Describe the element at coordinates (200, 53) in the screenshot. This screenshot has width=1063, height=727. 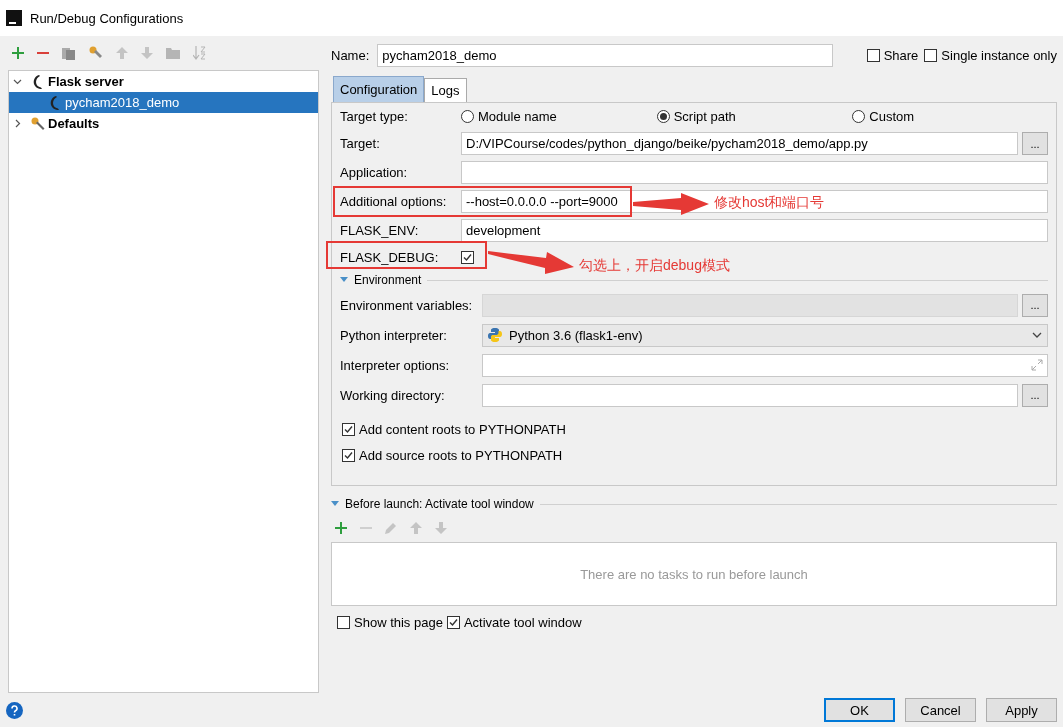
I see `sort-icon` at that location.